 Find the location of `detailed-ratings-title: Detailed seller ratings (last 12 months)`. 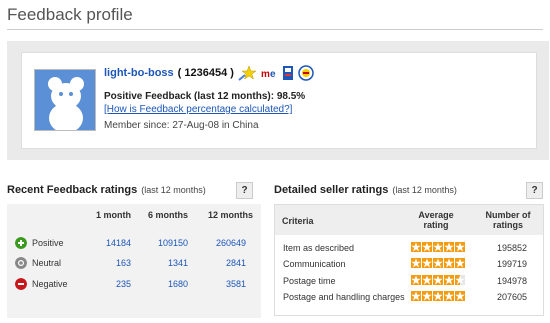

detailed-ratings-title: Detailed seller ratings (last 12 months) is located at coordinates (365, 190).